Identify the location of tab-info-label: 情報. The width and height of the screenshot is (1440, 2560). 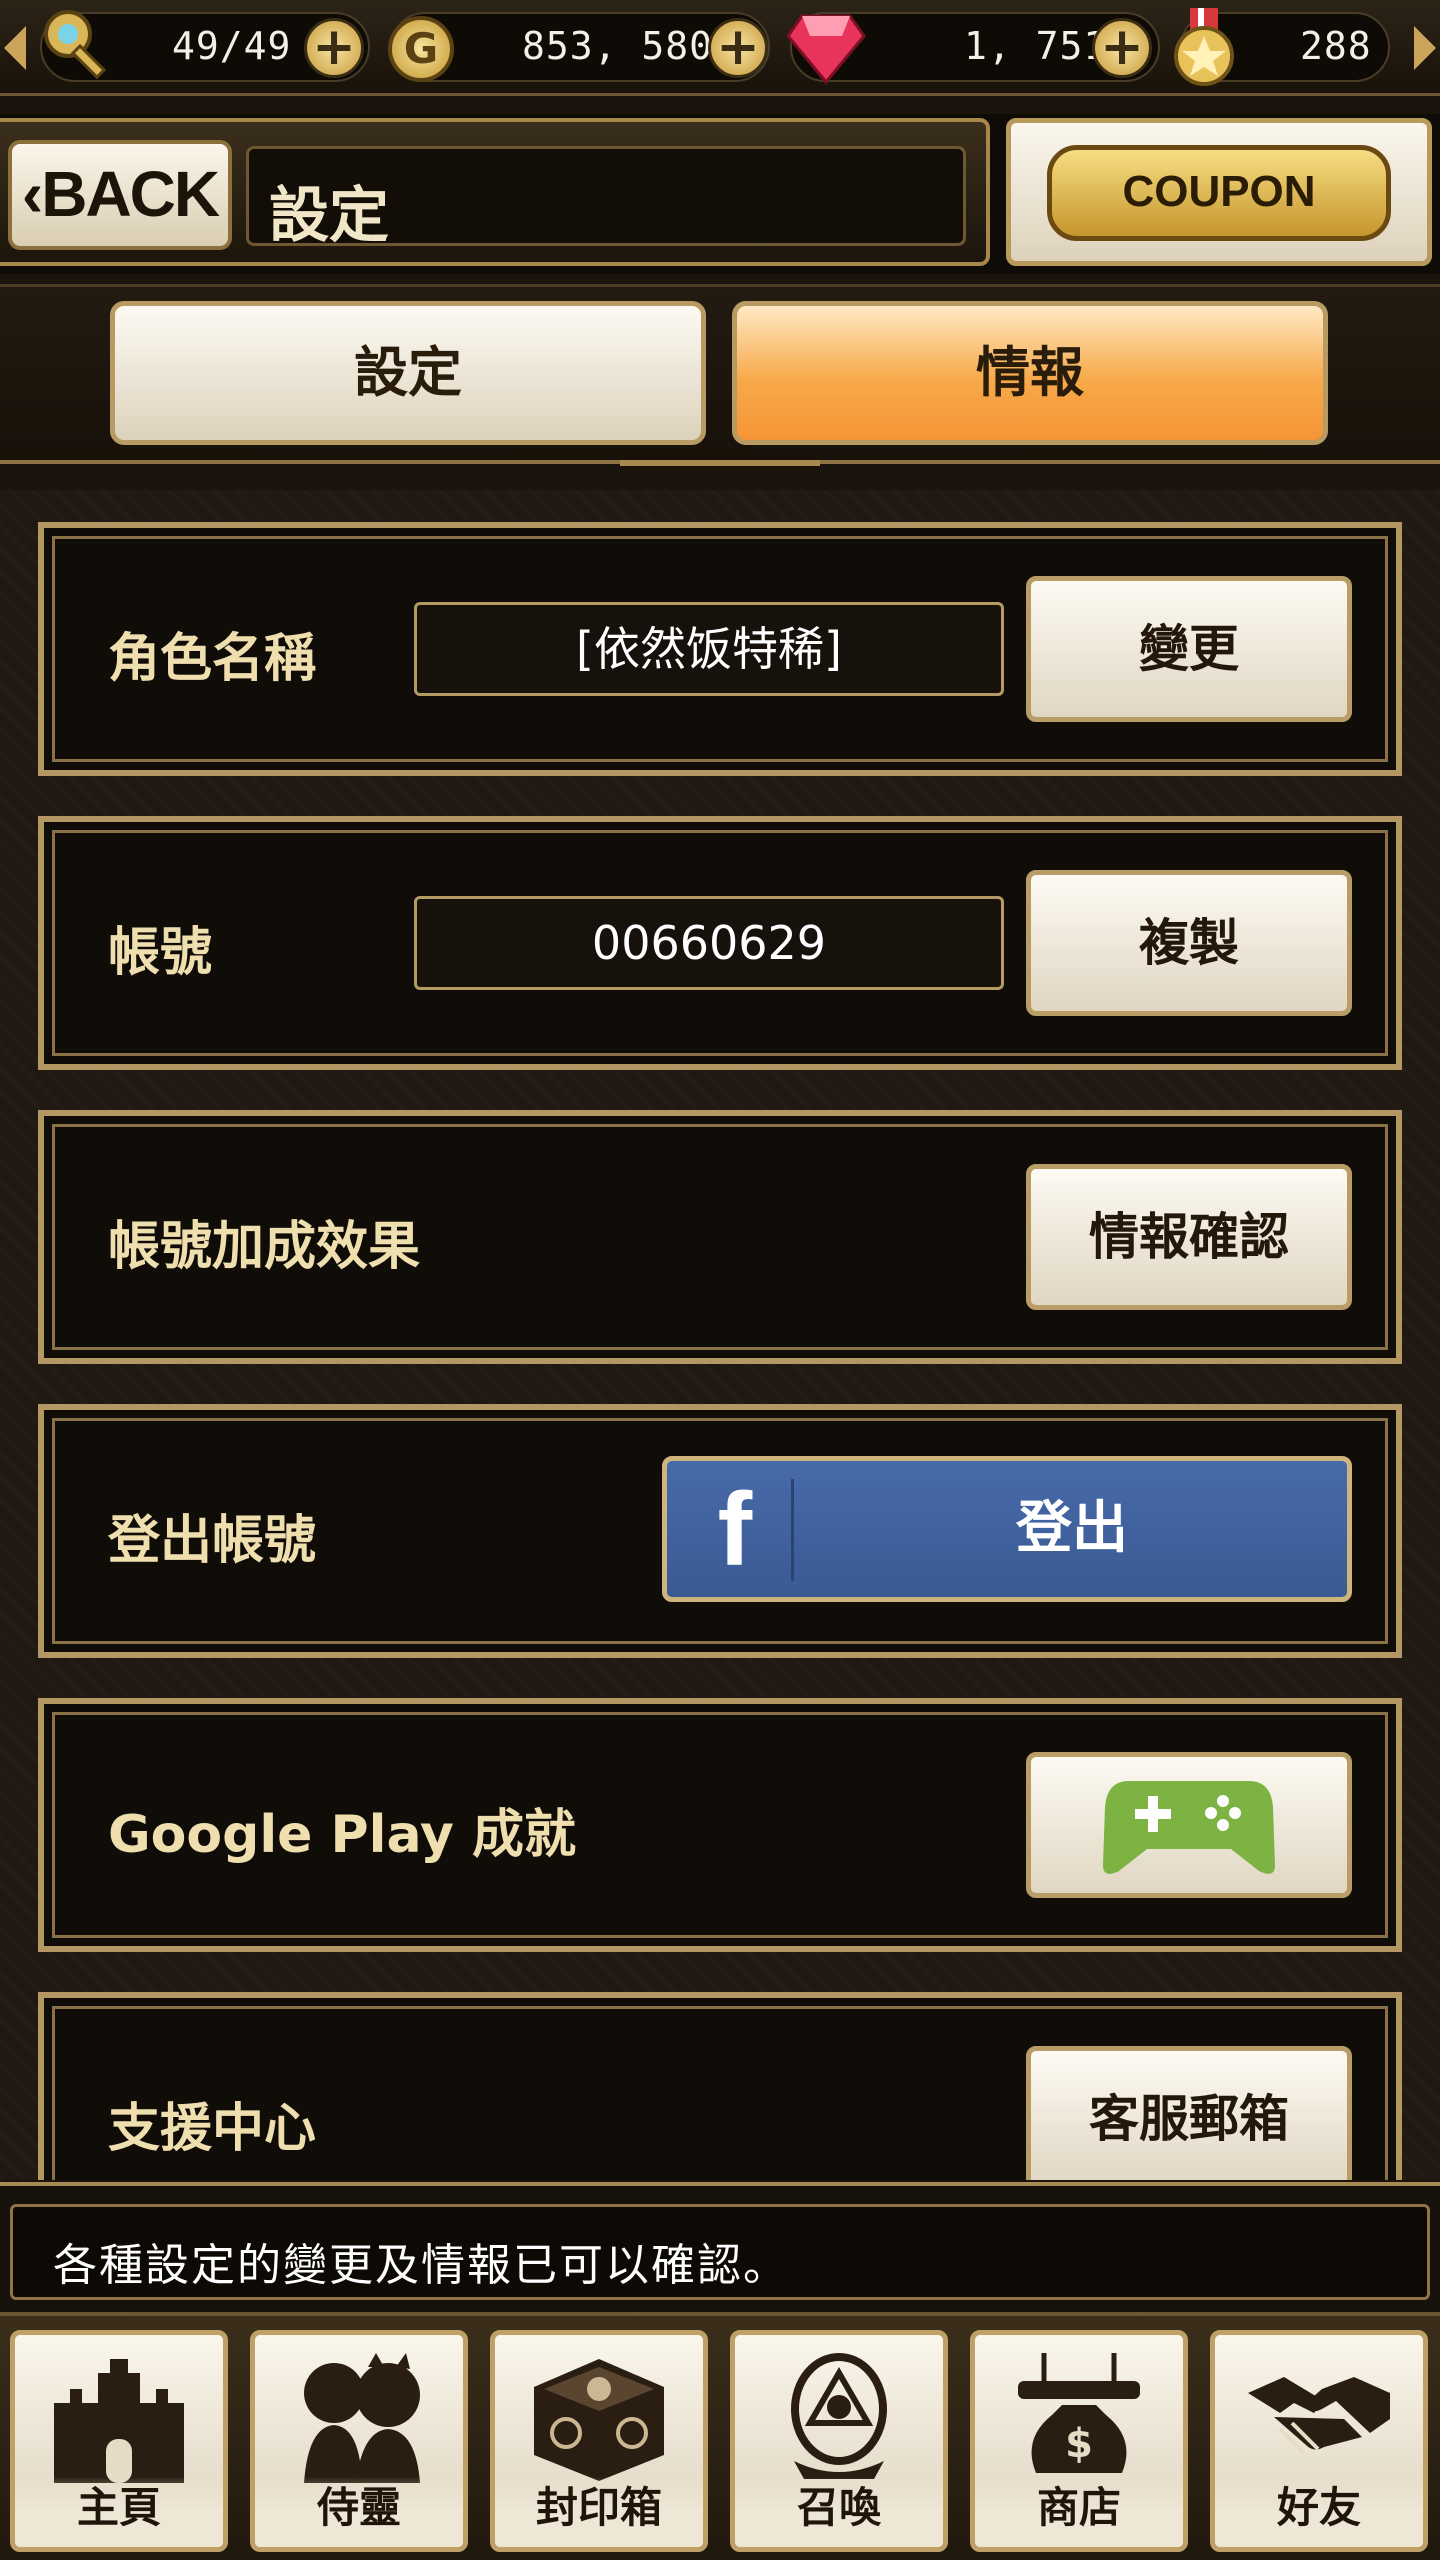
(1030, 372).